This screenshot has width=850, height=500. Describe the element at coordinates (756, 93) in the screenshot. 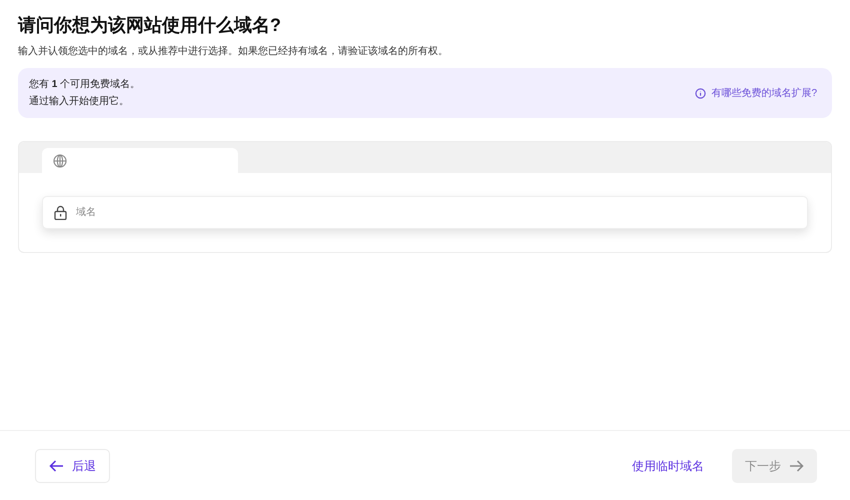

I see `help-link: 有哪些免费的域名扩展?` at that location.